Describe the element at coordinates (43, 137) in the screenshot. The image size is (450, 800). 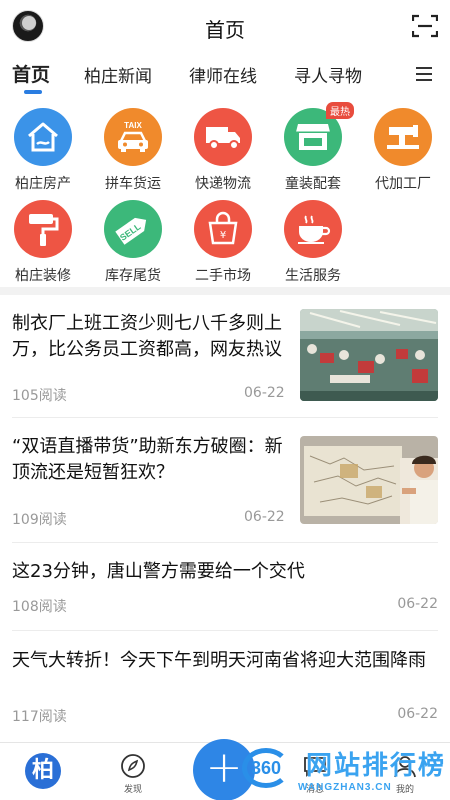
I see `house-icon` at that location.